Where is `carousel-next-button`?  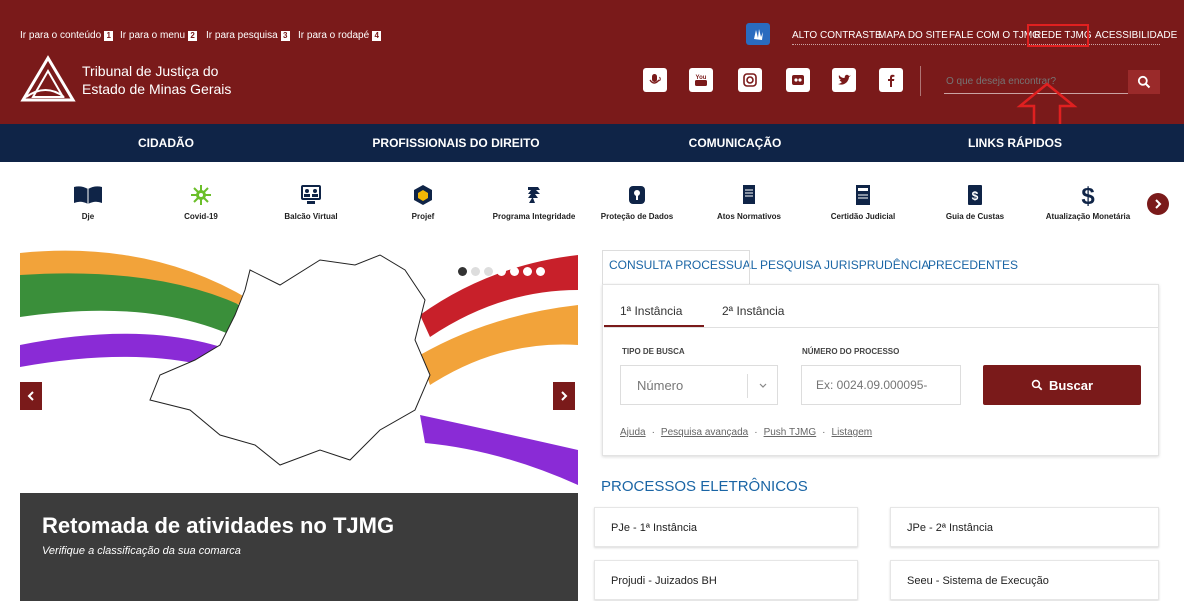 carousel-next-button is located at coordinates (564, 396).